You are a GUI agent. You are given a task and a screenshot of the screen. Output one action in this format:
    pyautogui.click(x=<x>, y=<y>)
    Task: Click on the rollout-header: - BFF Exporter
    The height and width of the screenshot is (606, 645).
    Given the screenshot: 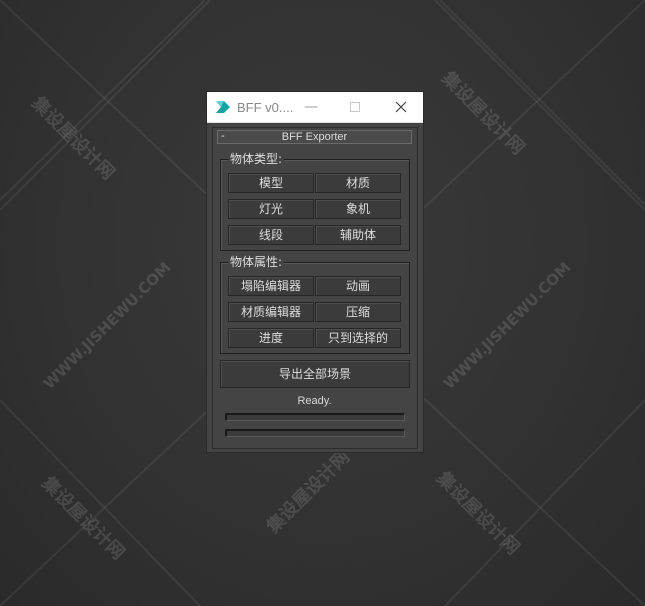 What is the action you would take?
    pyautogui.click(x=314, y=137)
    